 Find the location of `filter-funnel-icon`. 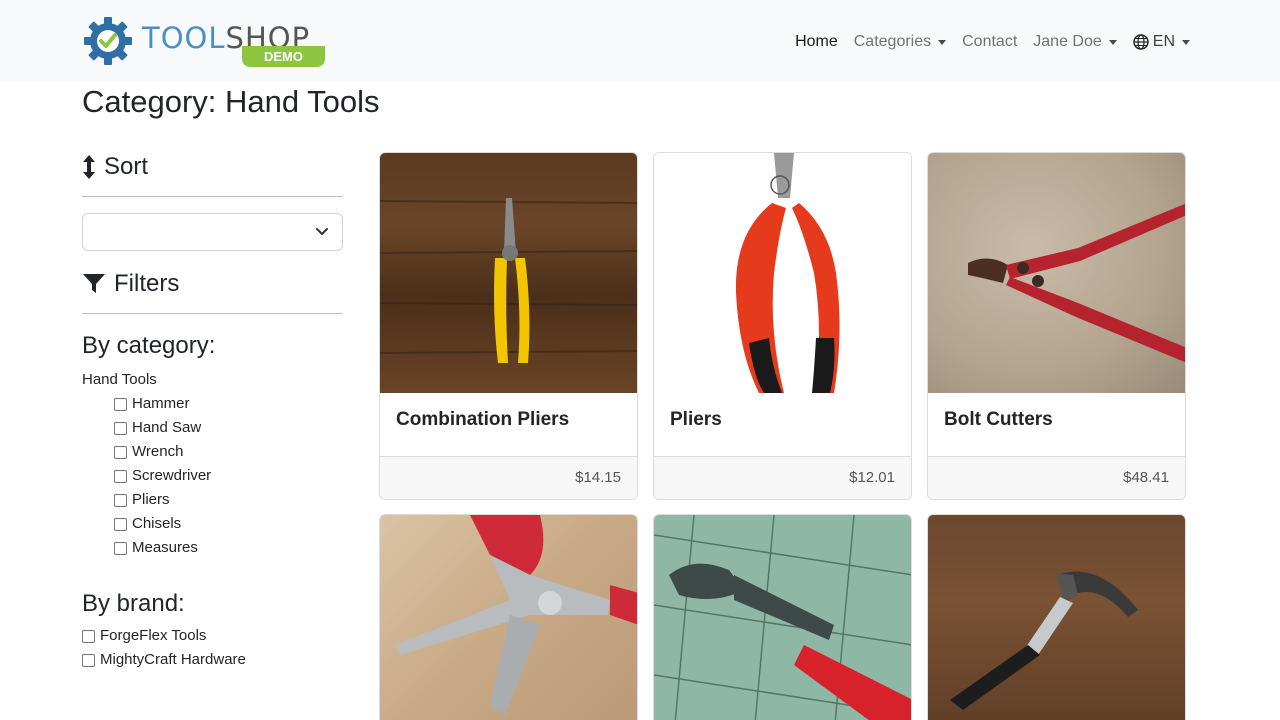

filter-funnel-icon is located at coordinates (94, 283).